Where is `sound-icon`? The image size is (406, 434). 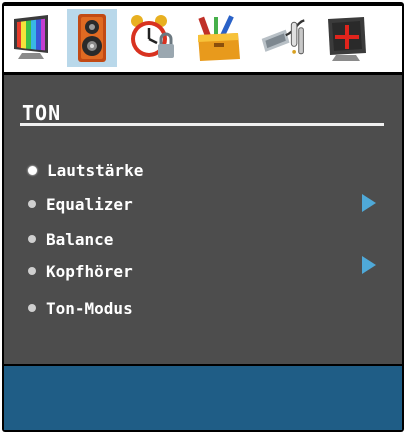 sound-icon is located at coordinates (92, 38).